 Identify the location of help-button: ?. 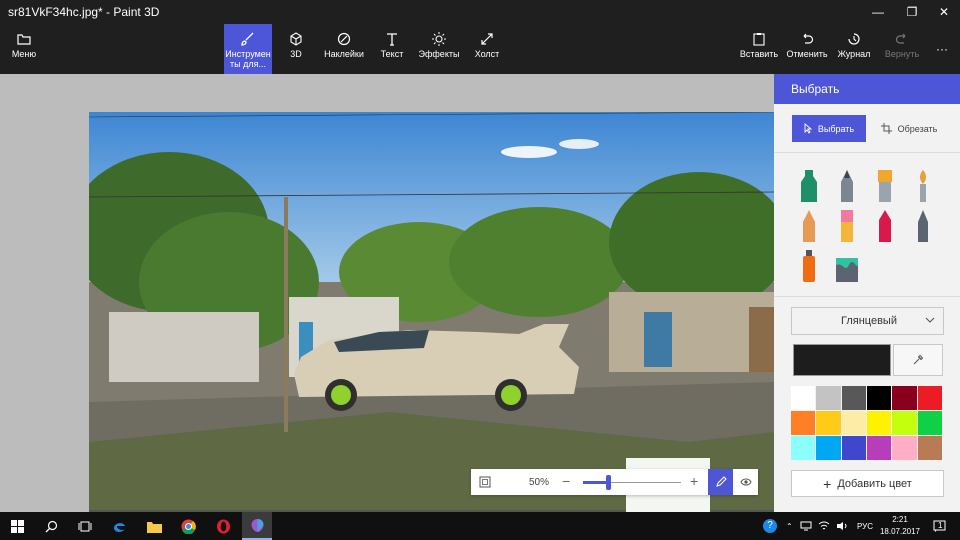
(770, 526).